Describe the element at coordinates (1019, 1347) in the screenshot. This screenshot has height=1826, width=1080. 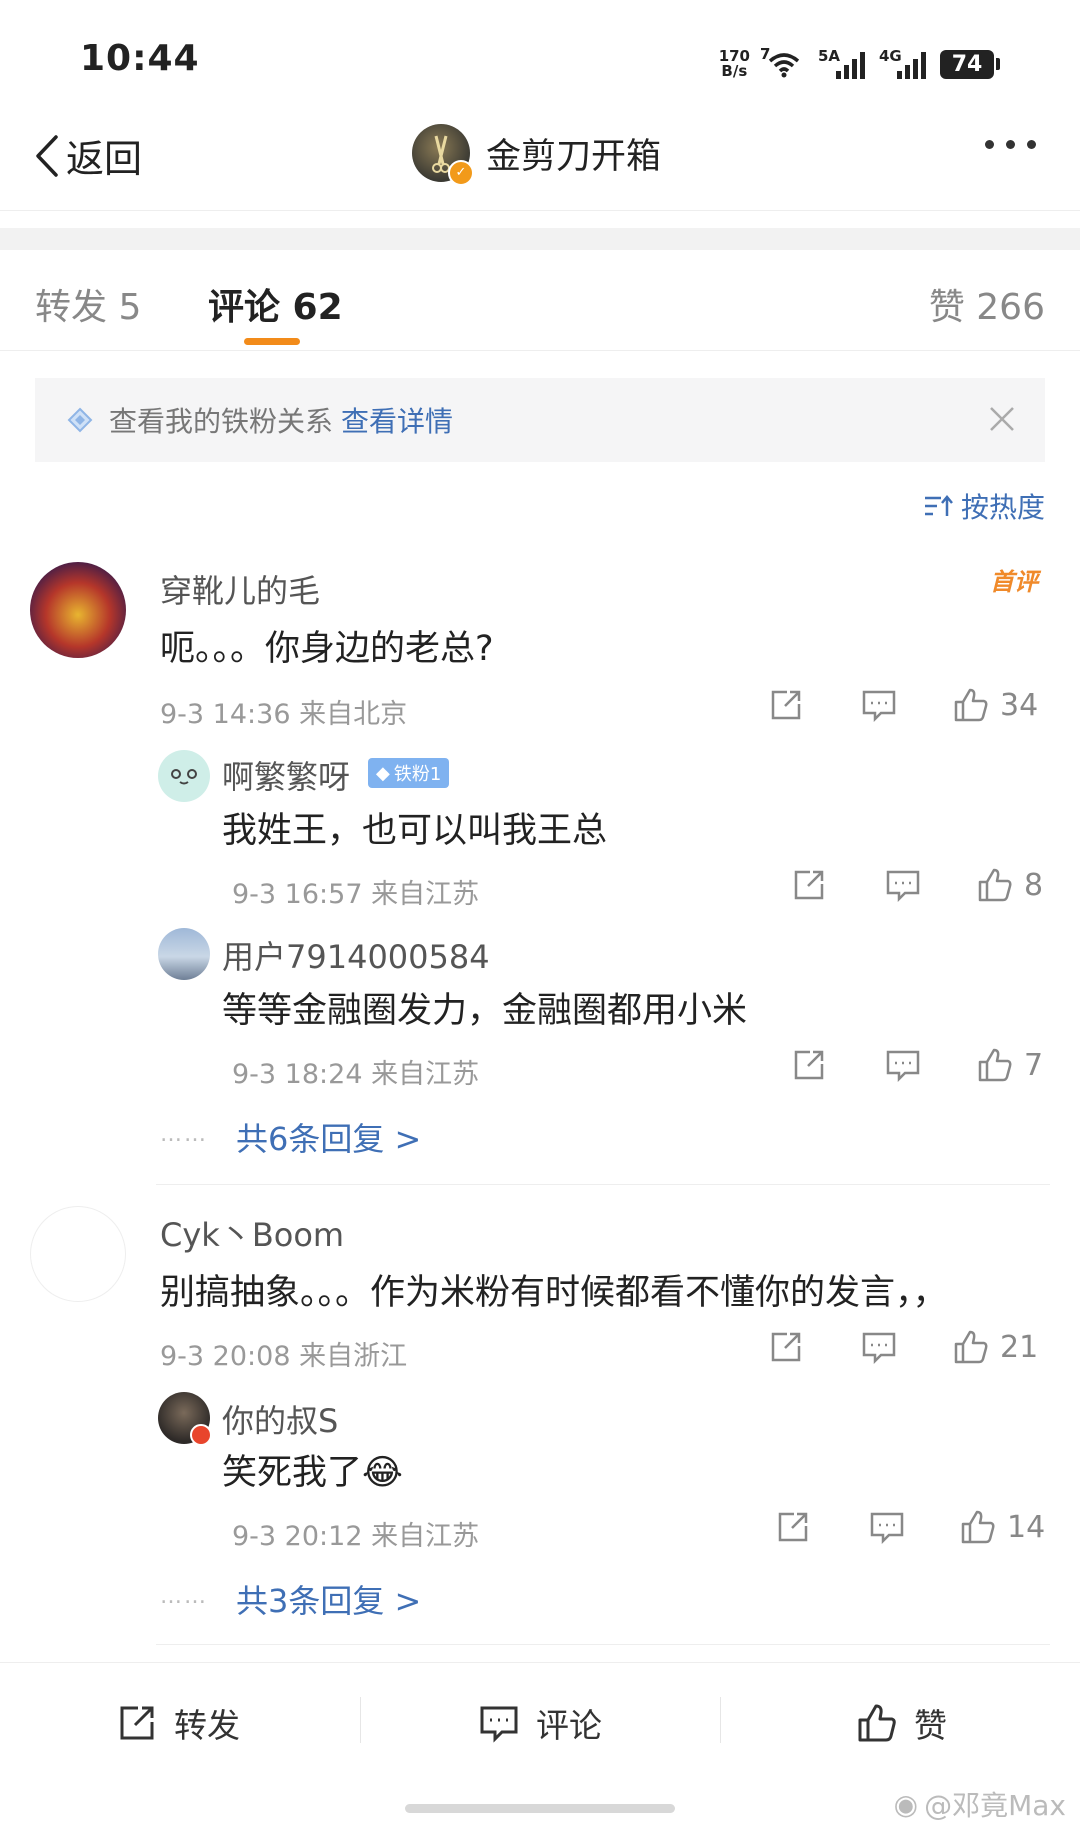
I see `like-count: 21` at that location.